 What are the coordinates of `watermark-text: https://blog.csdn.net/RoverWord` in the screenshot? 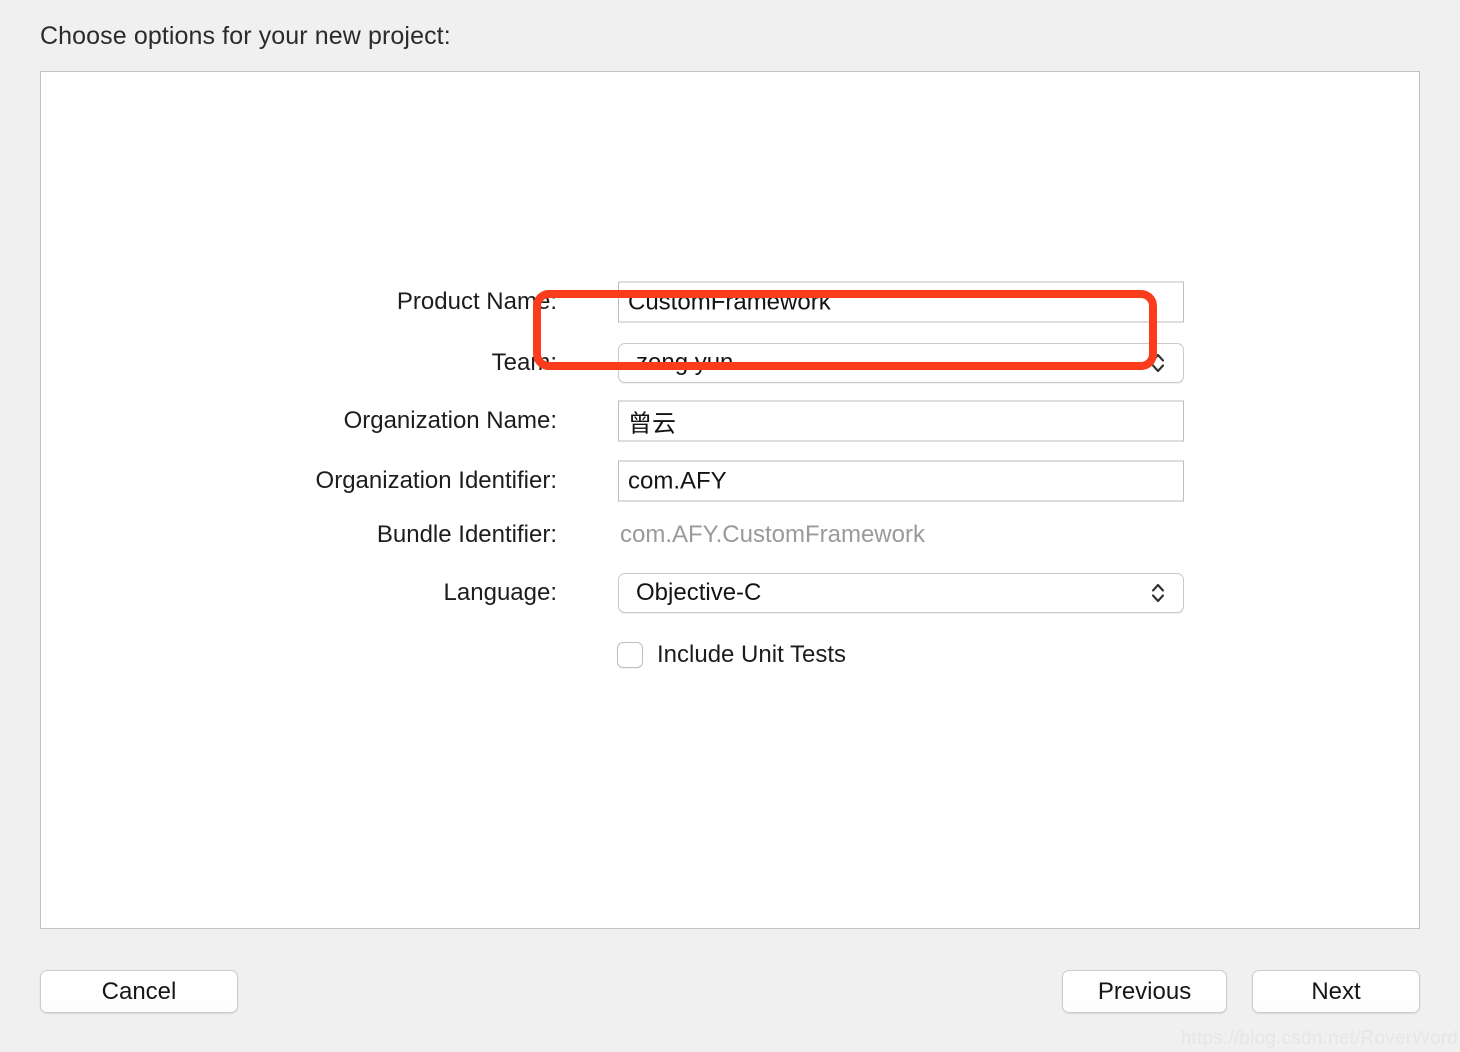 It's located at (1319, 1038).